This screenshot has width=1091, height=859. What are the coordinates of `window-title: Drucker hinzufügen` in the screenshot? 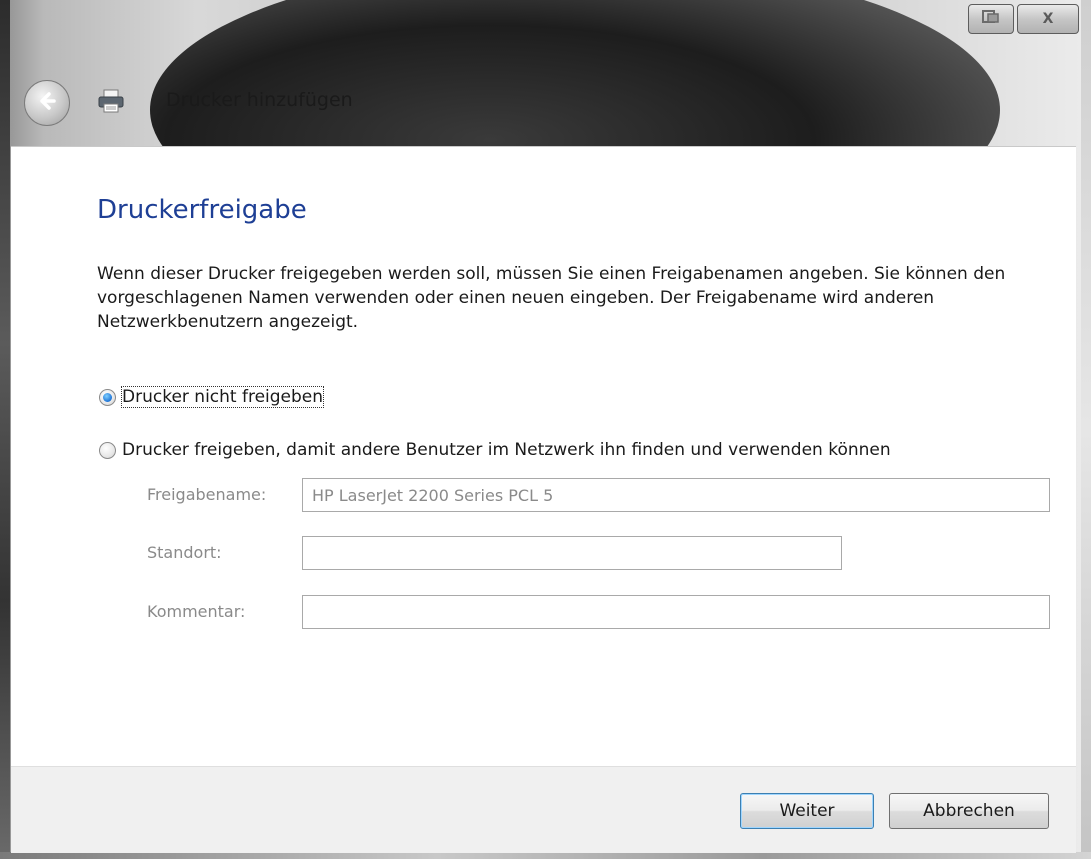 It's located at (259, 100).